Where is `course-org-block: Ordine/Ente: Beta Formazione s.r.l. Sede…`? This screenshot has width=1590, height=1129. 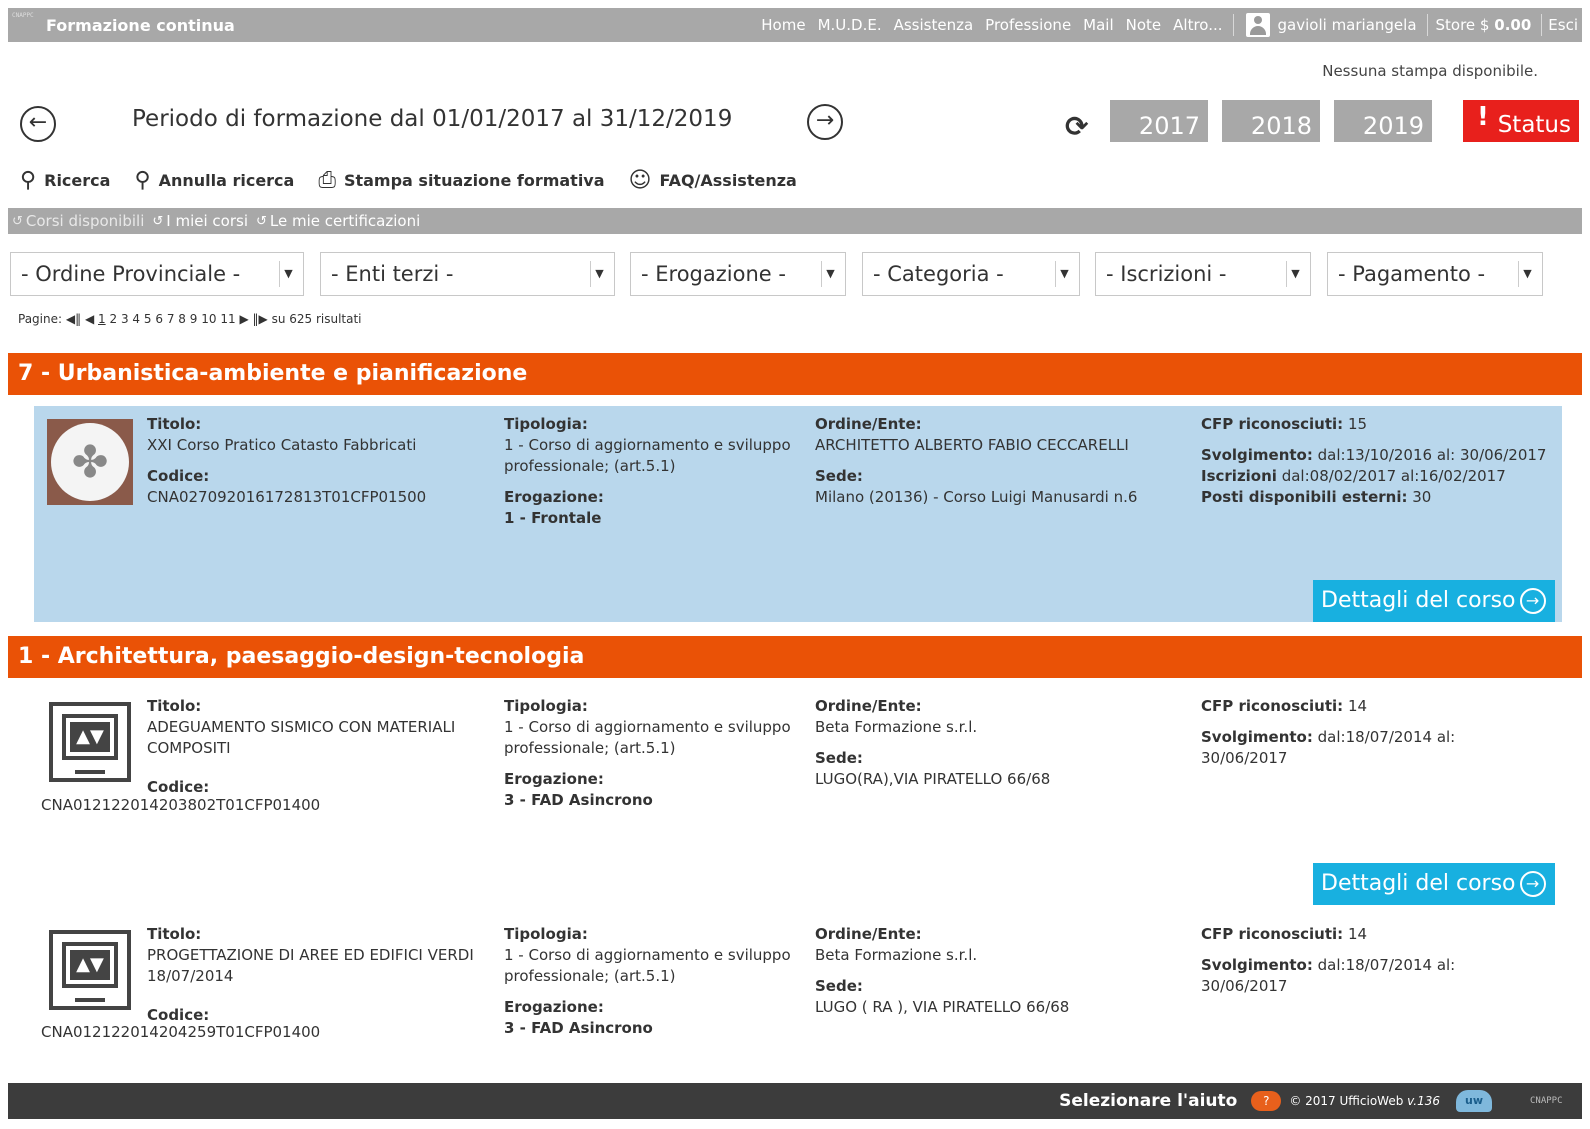 course-org-block: Ordine/Ente: Beta Formazione s.r.l. Sede… is located at coordinates (1000, 743).